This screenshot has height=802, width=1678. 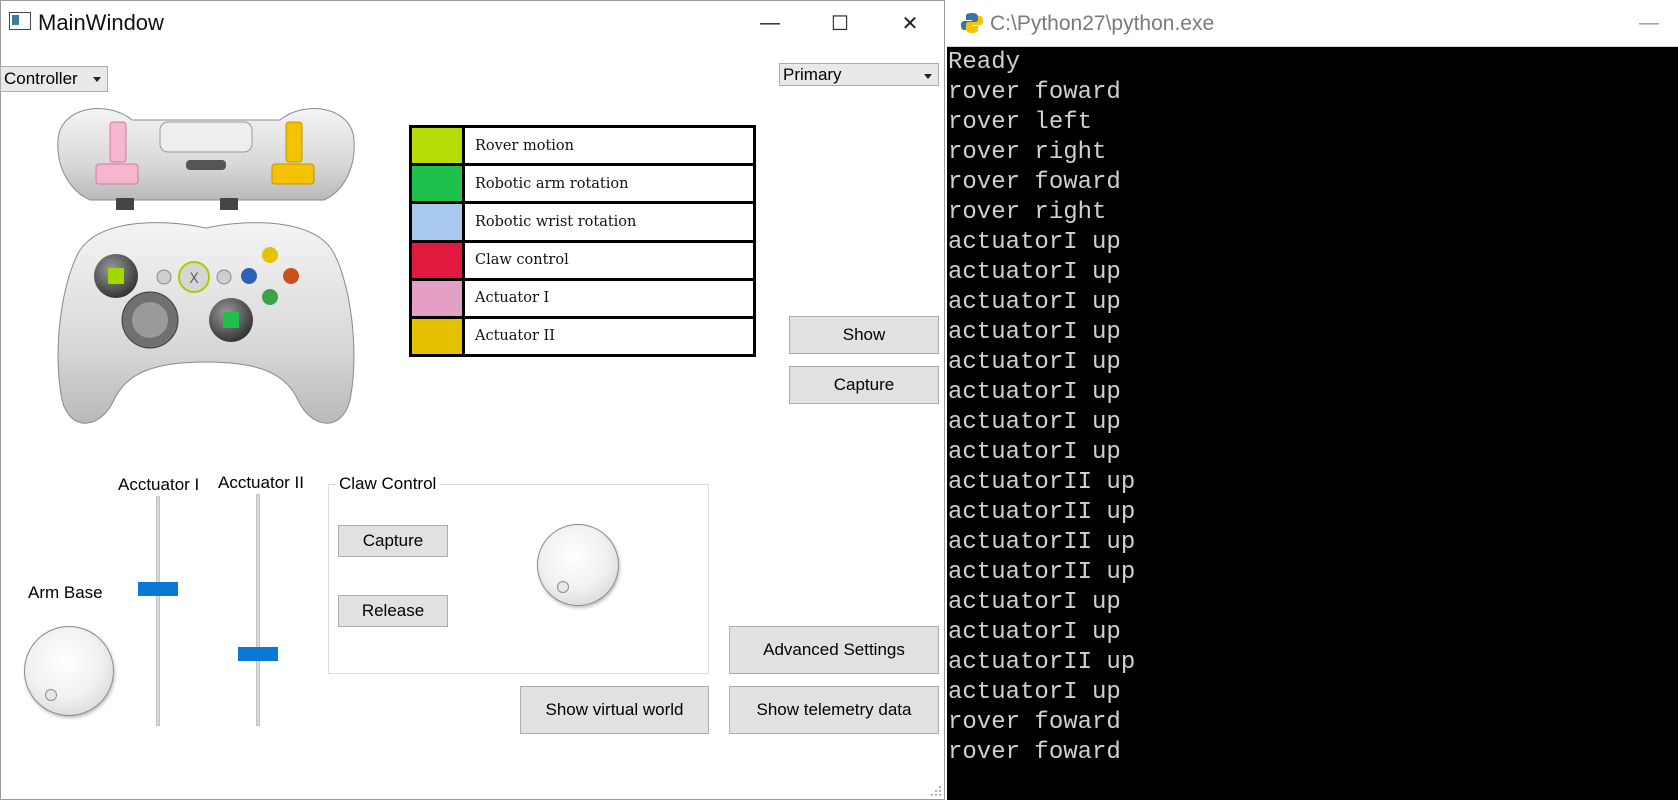 I want to click on legend-row: Robotic arm rotation, so click(x=582, y=184).